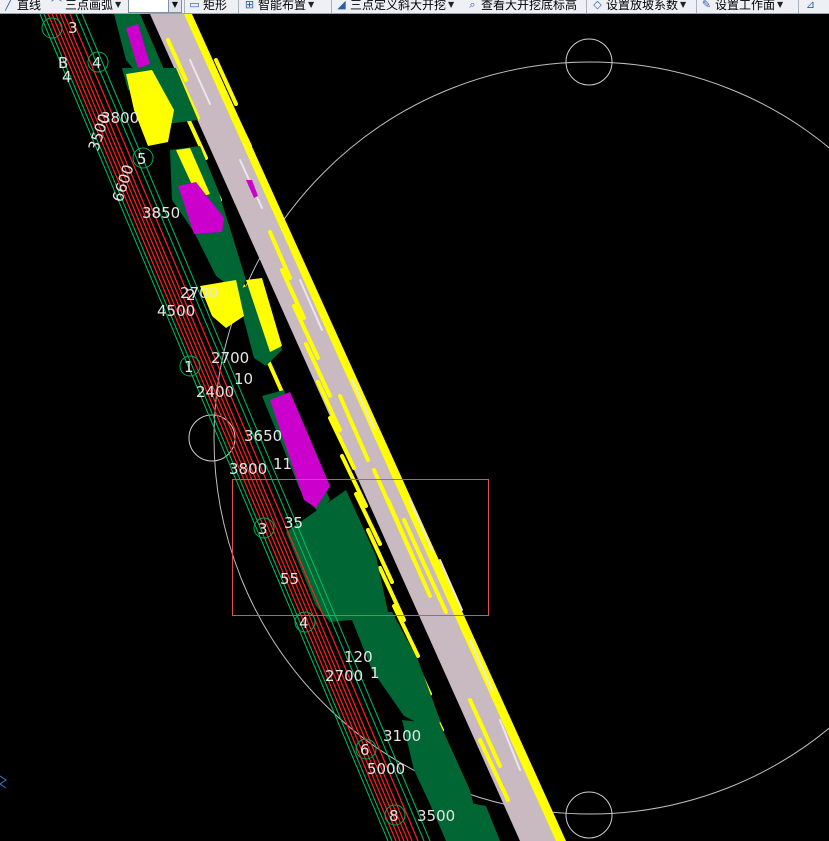  Describe the element at coordinates (155, 6) in the screenshot. I see `layer-combo: ▼` at that location.